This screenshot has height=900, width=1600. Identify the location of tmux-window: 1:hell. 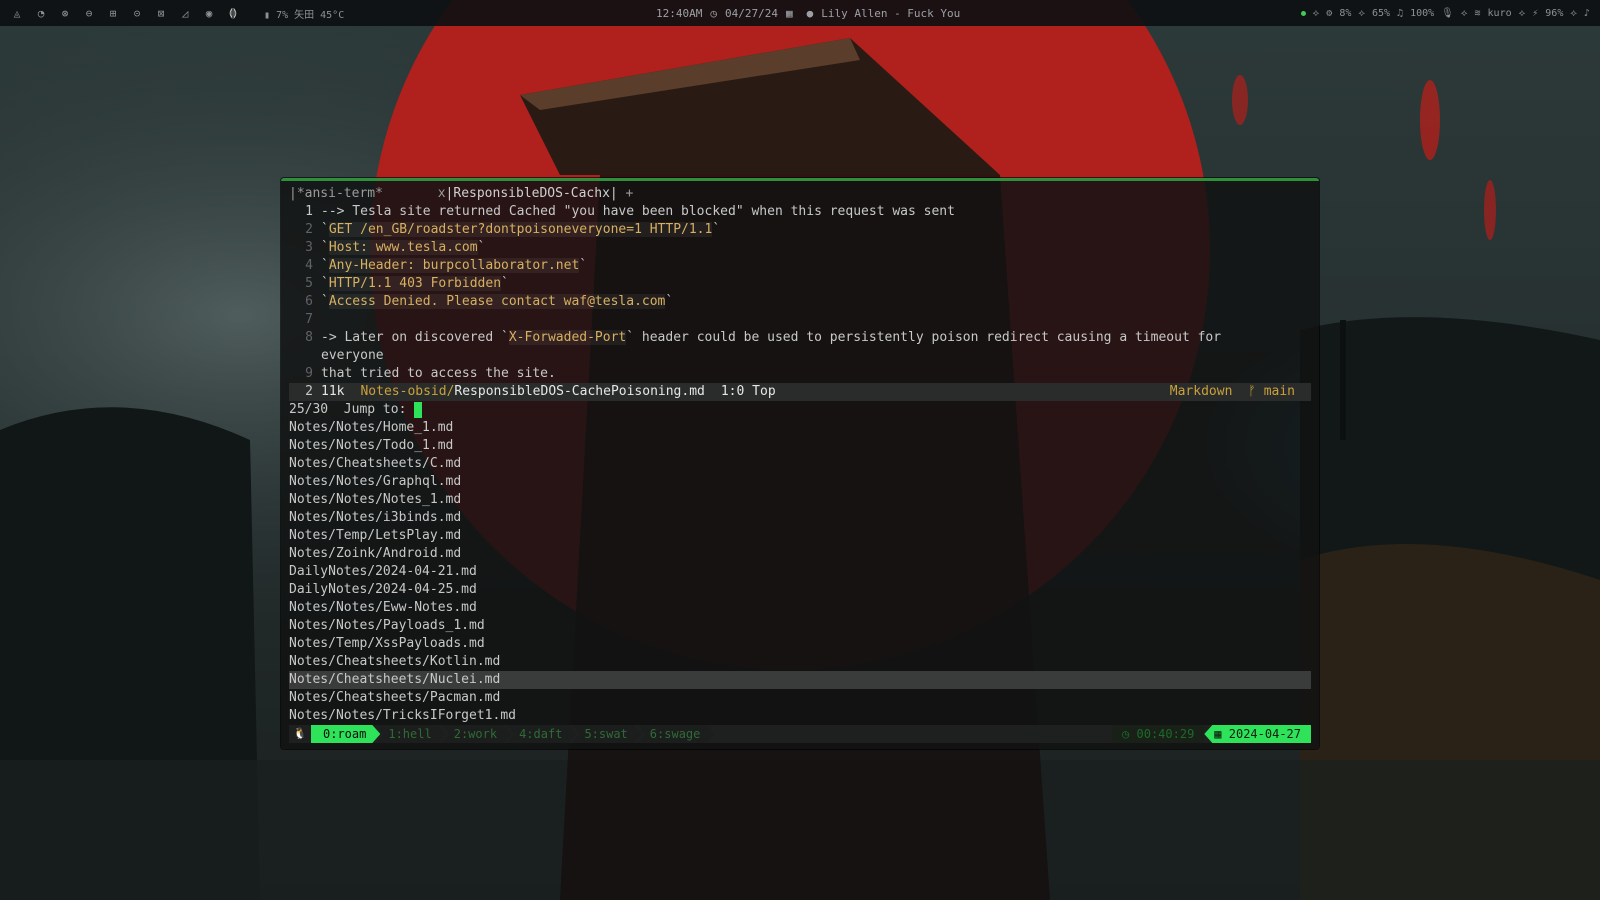
(410, 734).